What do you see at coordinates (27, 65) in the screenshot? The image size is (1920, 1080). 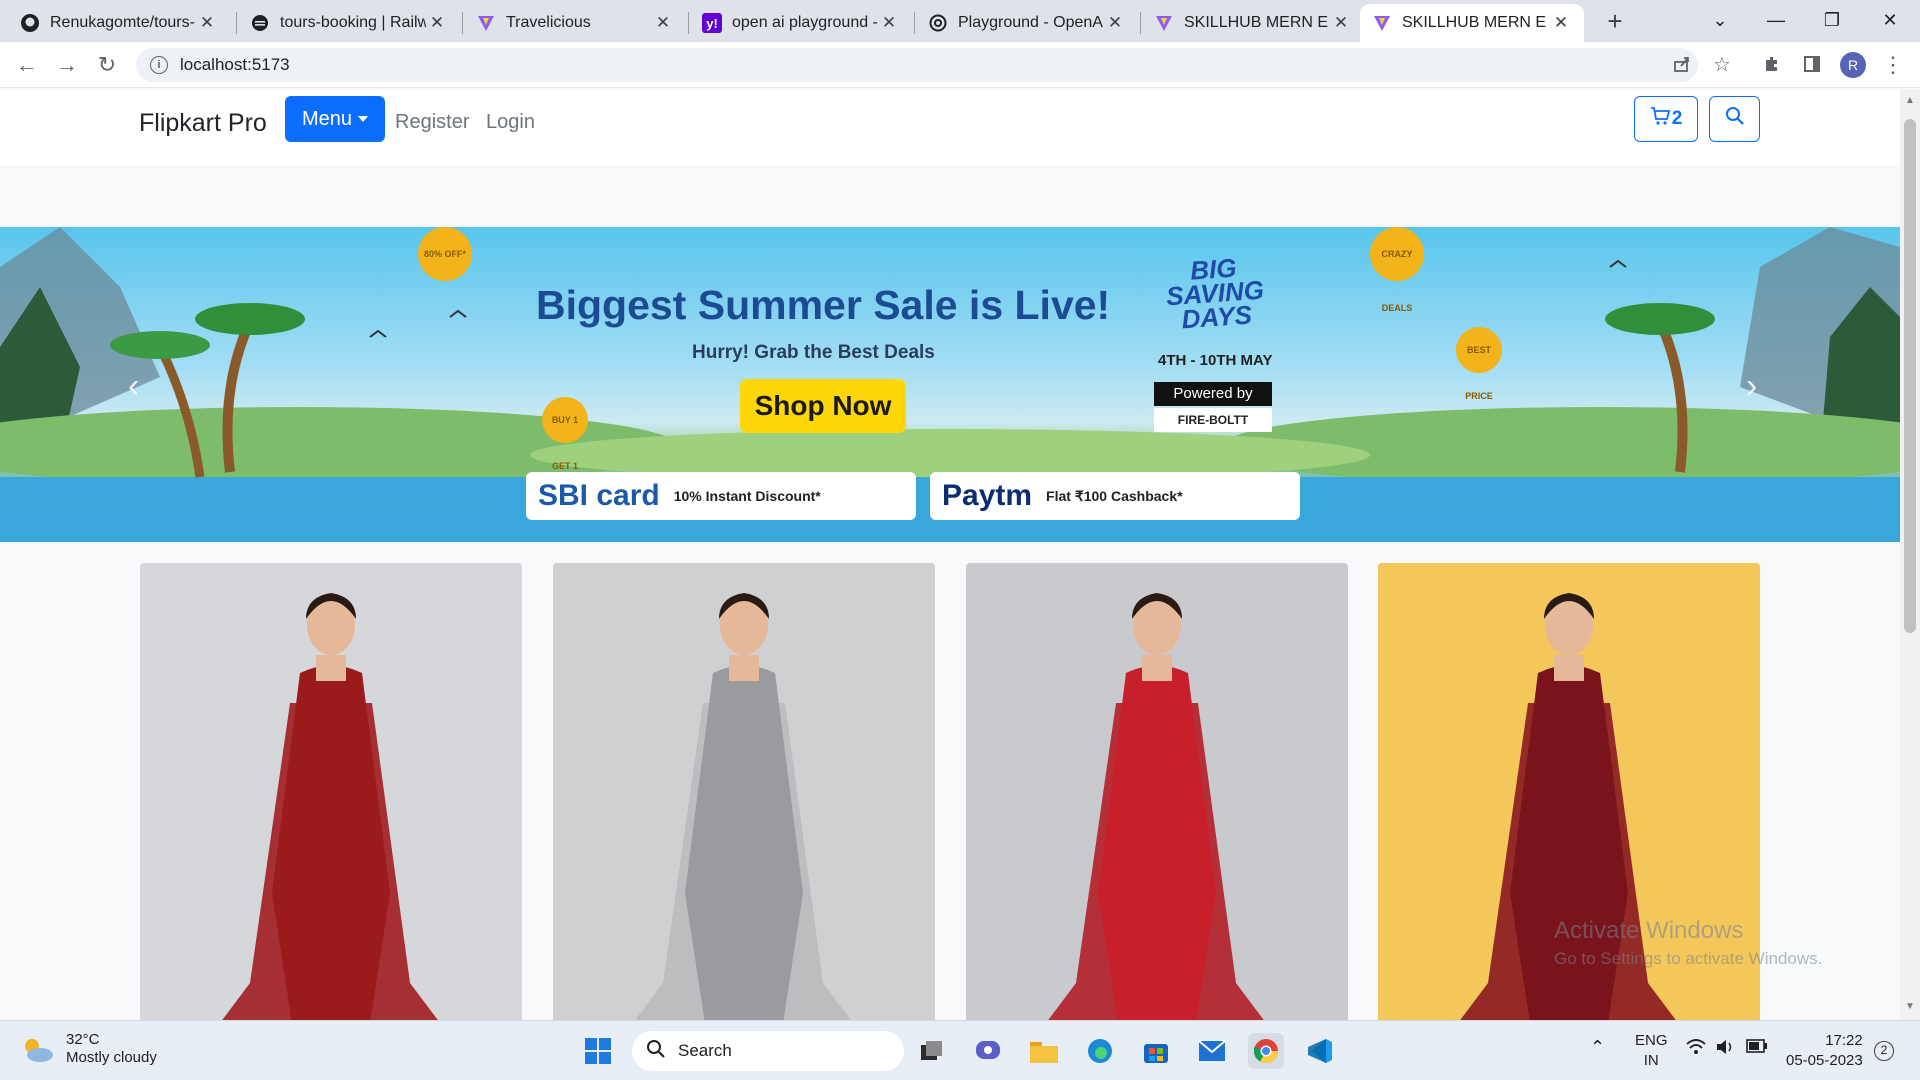 I see `back-icon: ←` at bounding box center [27, 65].